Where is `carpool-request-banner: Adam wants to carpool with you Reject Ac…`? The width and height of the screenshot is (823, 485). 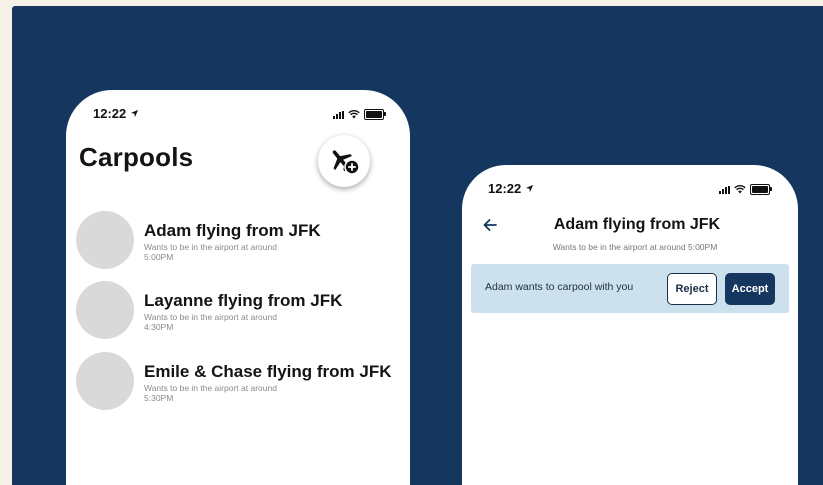
carpool-request-banner: Adam wants to carpool with you Reject Ac… is located at coordinates (630, 288).